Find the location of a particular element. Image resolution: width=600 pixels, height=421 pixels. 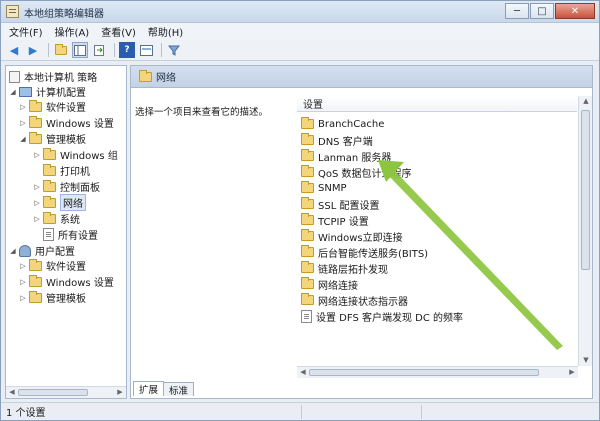

tree-item-system: ▷ 系统 is located at coordinates (56, 218).